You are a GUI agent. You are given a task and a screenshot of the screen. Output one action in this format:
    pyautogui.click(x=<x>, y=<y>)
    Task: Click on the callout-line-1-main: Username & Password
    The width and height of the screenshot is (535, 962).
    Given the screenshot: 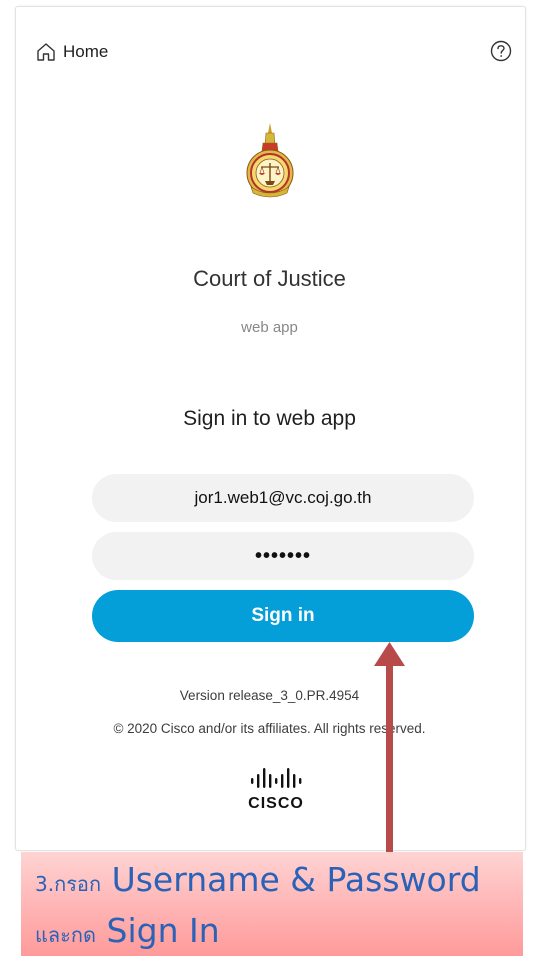 What is the action you would take?
    pyautogui.click(x=296, y=879)
    